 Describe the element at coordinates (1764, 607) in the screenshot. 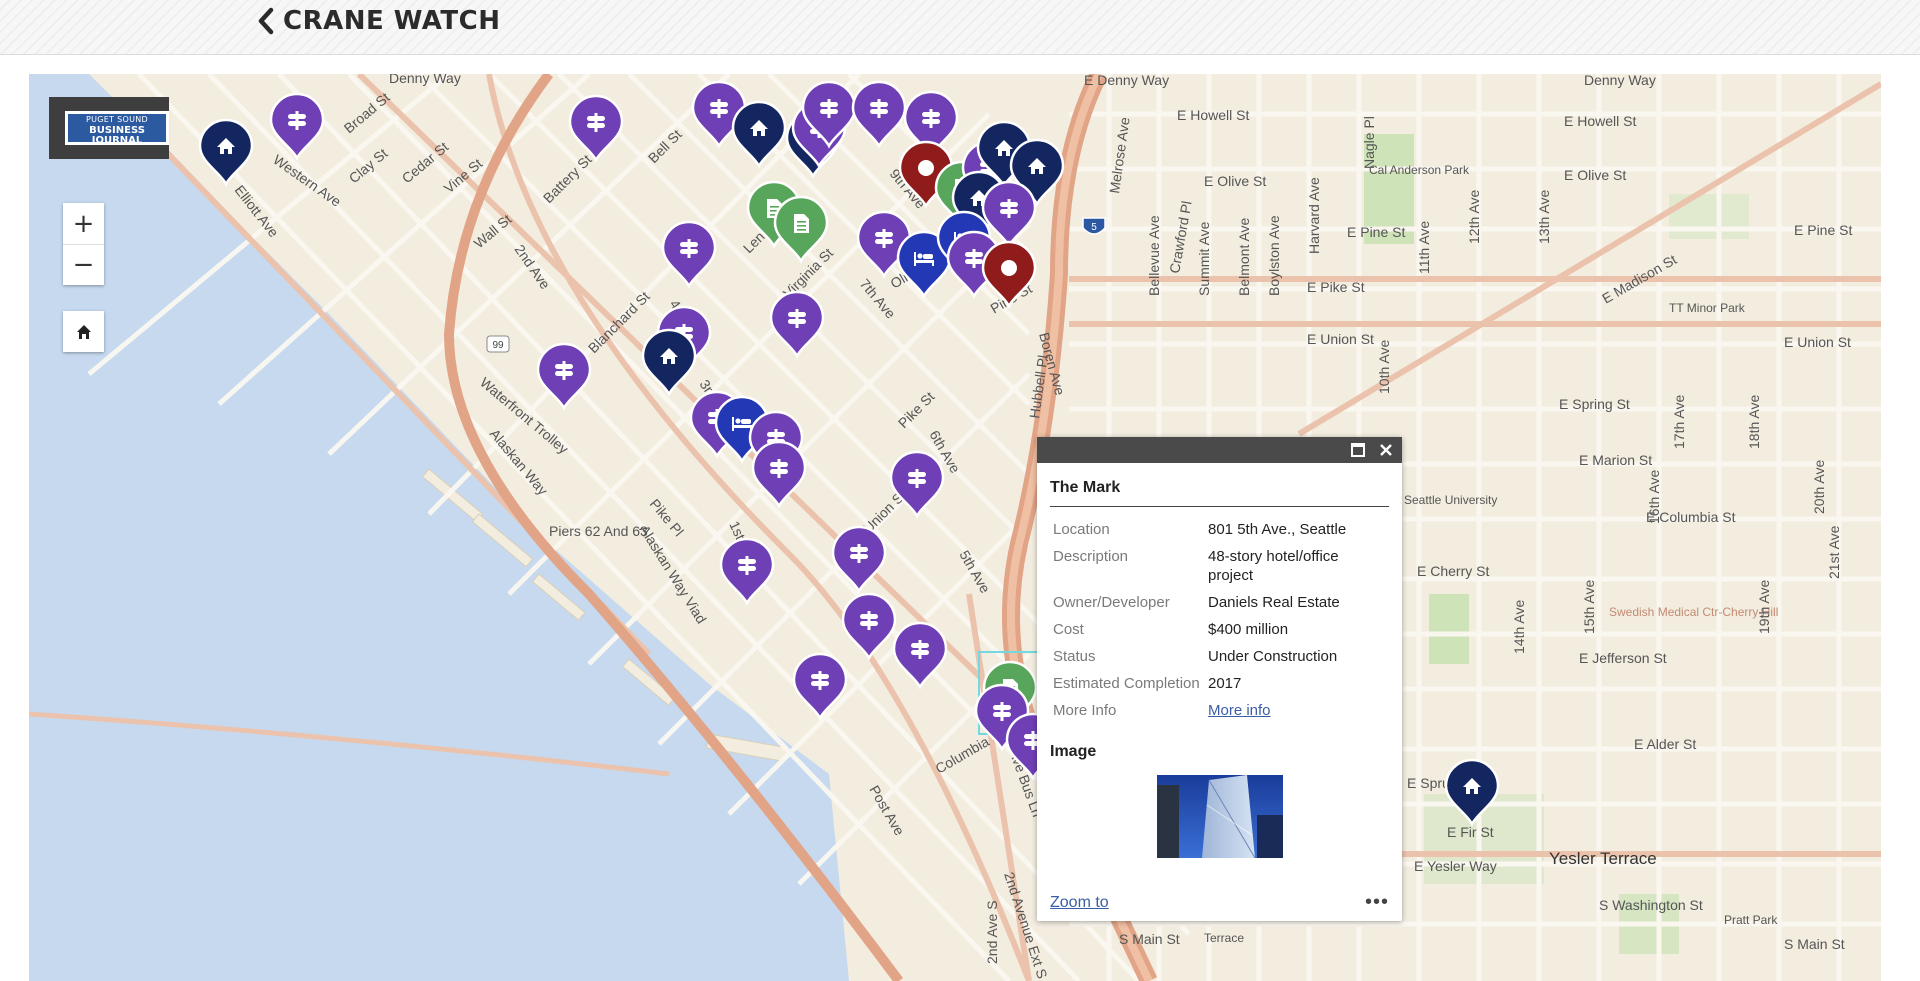

I see `street-label: 19th Ave` at that location.